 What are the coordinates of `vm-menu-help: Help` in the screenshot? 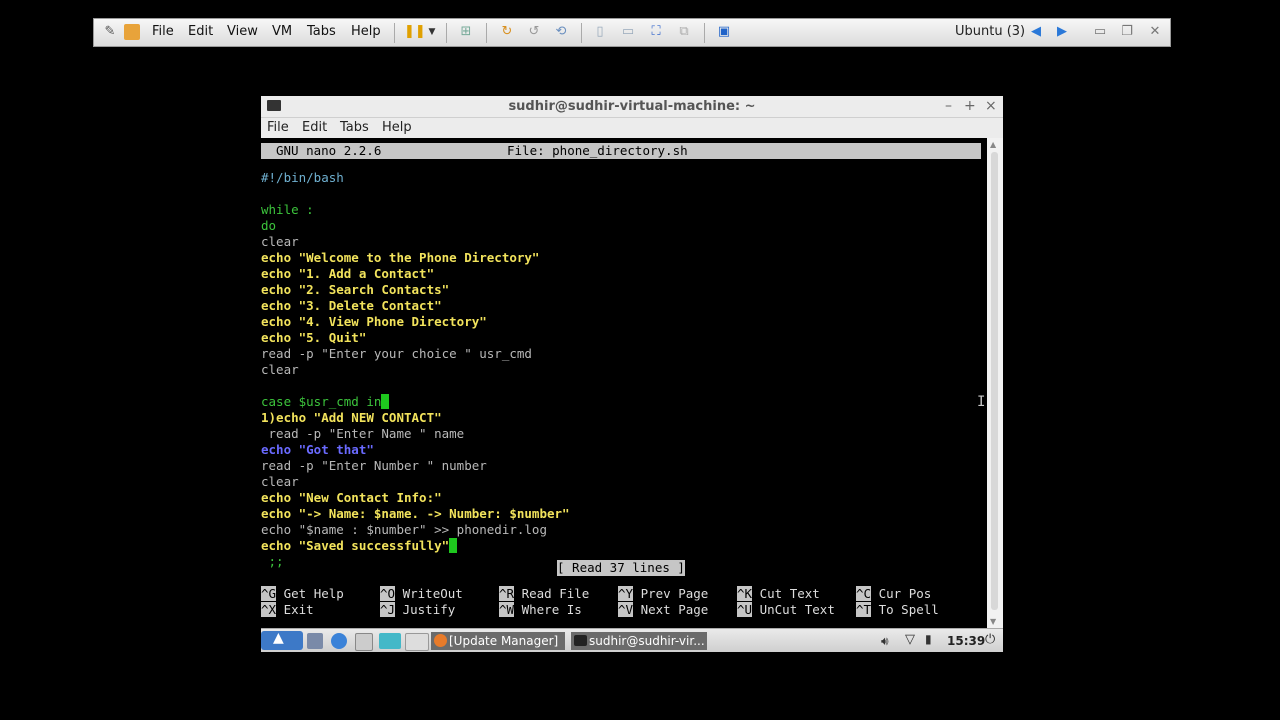 It's located at (366, 31).